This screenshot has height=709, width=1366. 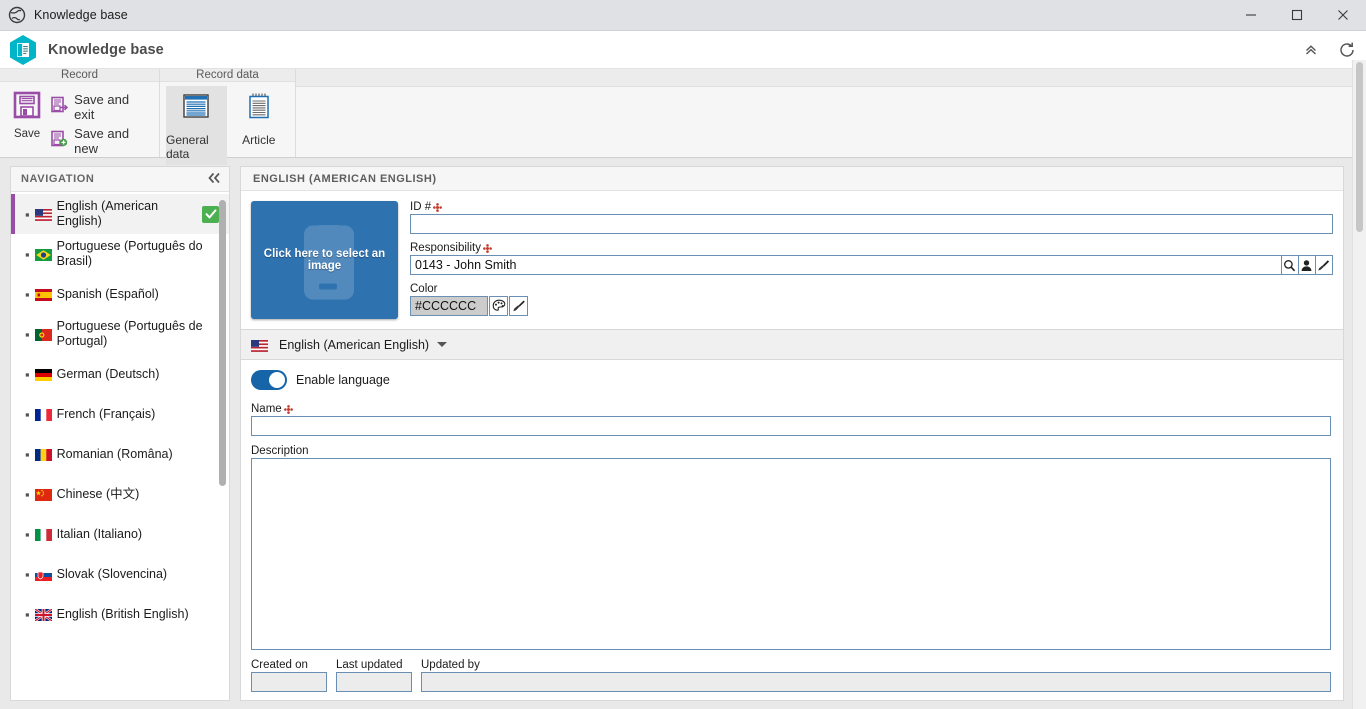 What do you see at coordinates (120, 574) in the screenshot?
I see `sidebar-item-sk: ▪ Slovak (Slovencina)` at bounding box center [120, 574].